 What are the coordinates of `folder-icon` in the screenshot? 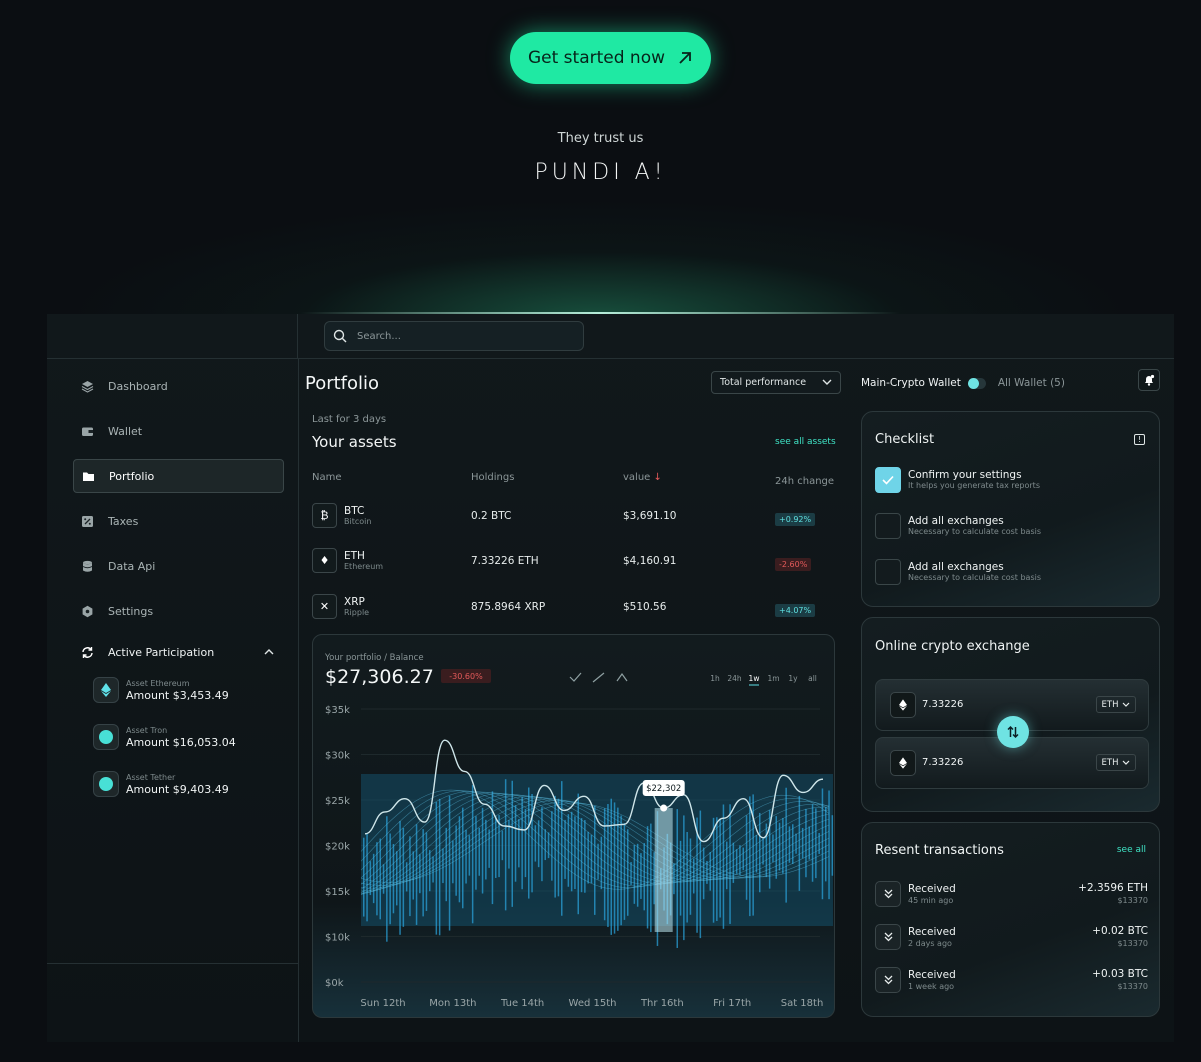 It's located at (88, 476).